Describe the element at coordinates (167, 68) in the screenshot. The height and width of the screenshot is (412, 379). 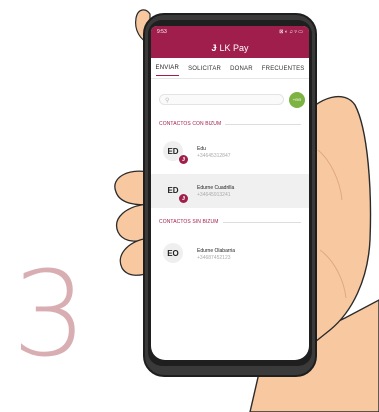
I see `tab-enviar: ENVIAR` at that location.